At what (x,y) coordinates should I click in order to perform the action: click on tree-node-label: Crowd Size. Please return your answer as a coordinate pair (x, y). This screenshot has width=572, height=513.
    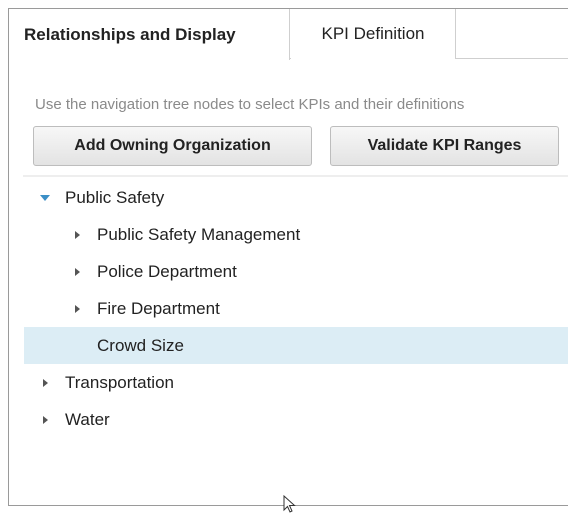
    Looking at the image, I should click on (140, 345).